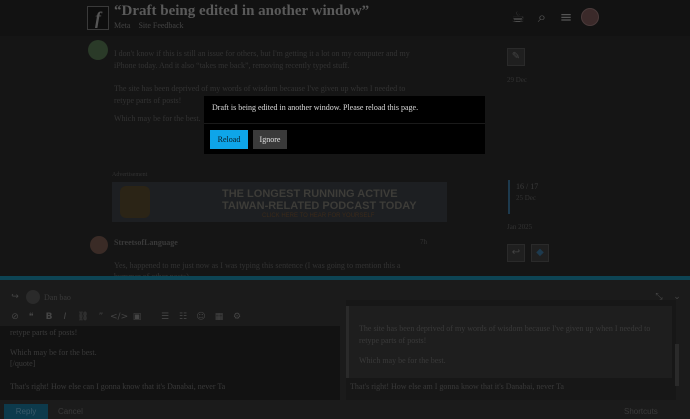 The image size is (690, 419). I want to click on dialog-divider, so click(344, 123).